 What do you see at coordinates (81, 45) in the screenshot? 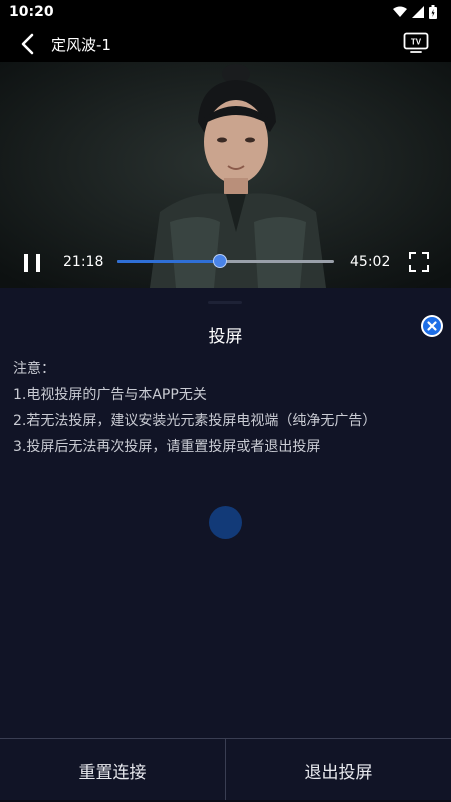
I see `video-title: 定风波-1` at bounding box center [81, 45].